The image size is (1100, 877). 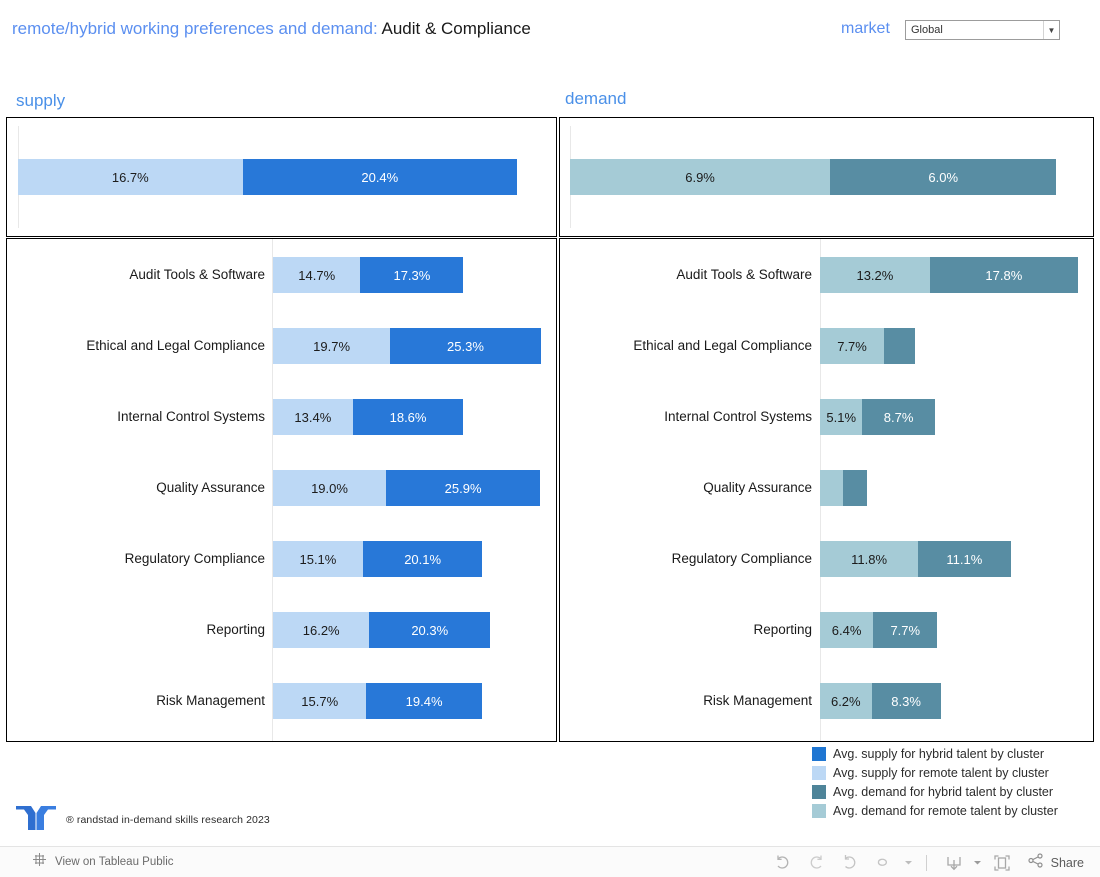 I want to click on legend-item: Avg. supply for hybrid talent by cluster, so click(x=954, y=753).